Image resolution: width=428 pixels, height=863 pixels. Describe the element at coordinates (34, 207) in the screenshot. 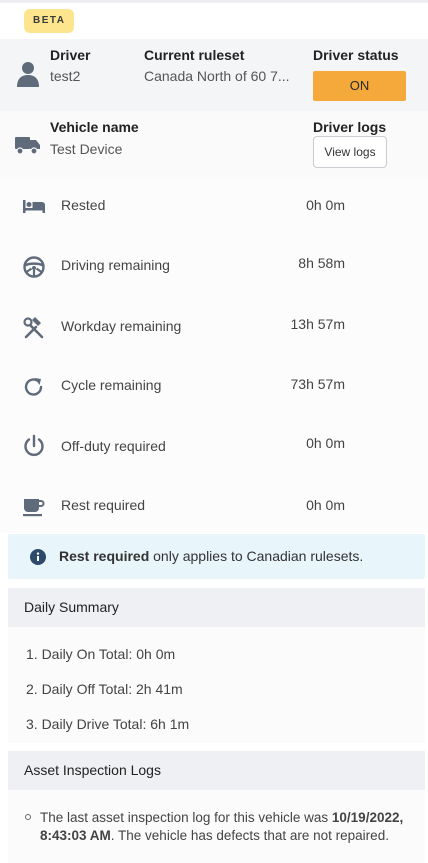

I see `bed-icon` at that location.